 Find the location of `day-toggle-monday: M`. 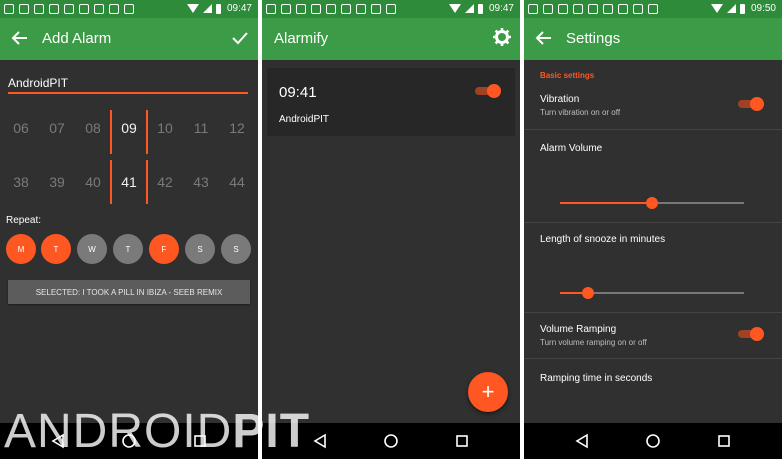

day-toggle-monday: M is located at coordinates (21, 249).